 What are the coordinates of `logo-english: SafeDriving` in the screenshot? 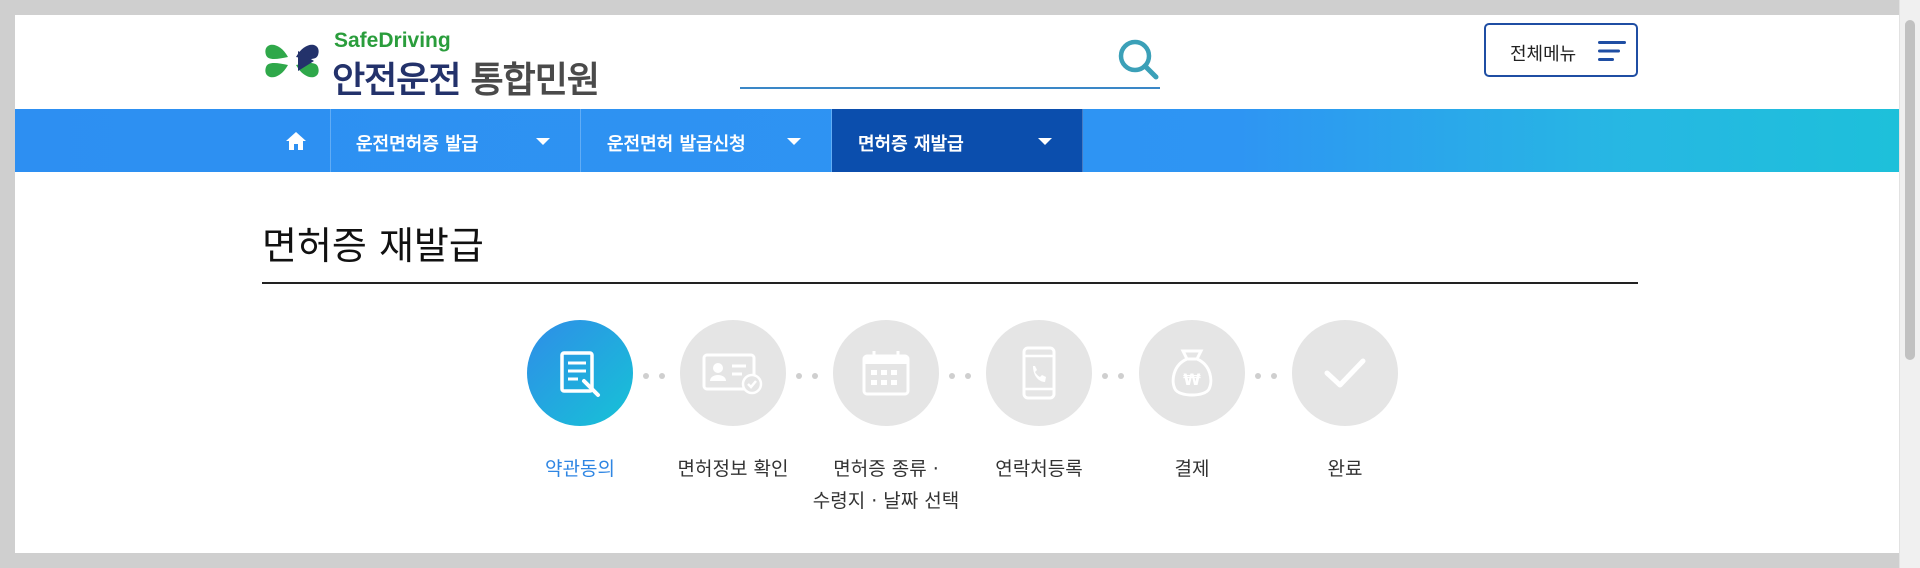 It's located at (392, 40).